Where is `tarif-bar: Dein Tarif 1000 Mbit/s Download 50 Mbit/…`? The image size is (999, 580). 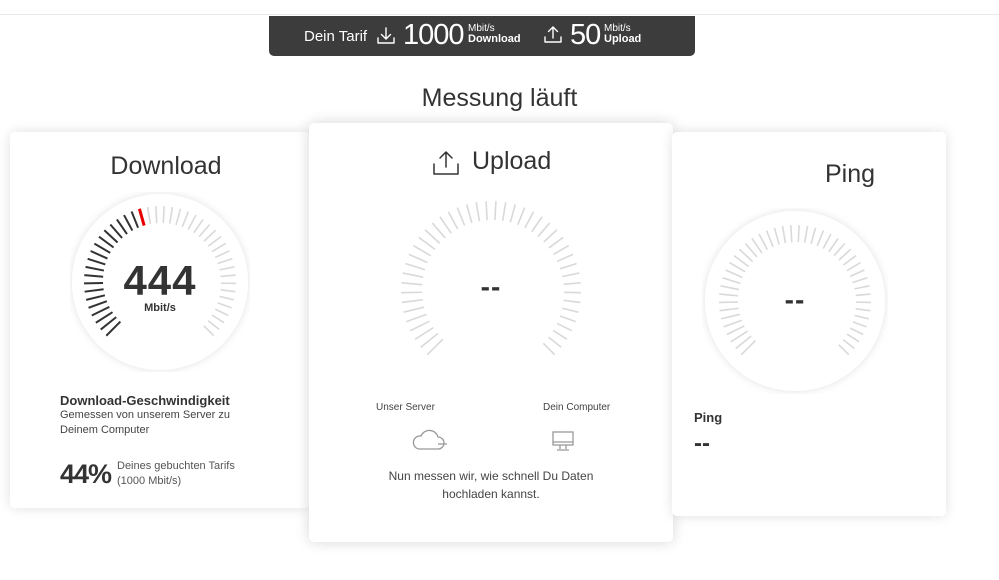
tarif-bar: Dein Tarif 1000 Mbit/s Download 50 Mbit/… is located at coordinates (482, 36).